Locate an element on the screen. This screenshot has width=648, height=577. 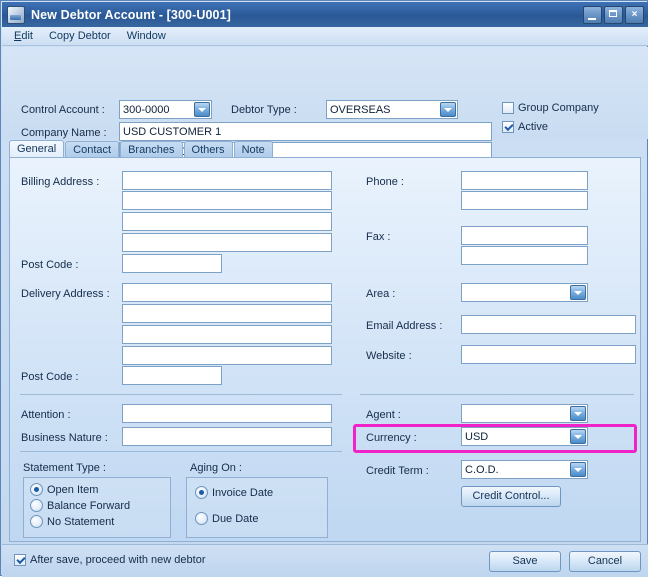
credit-term-label: Credit Term : is located at coordinates (397, 471).